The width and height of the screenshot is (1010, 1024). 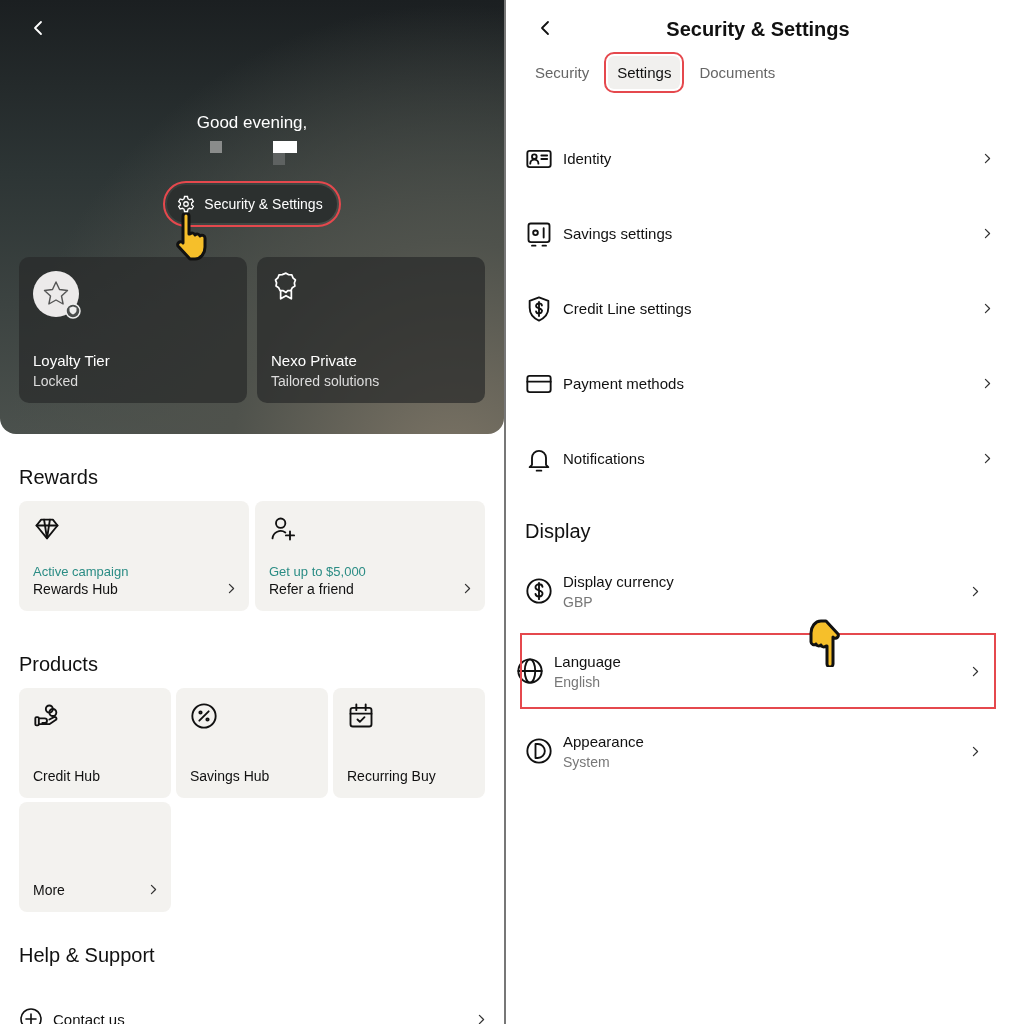 I want to click on feature-card: Loyalty Tier Locked, so click(x=133, y=330).